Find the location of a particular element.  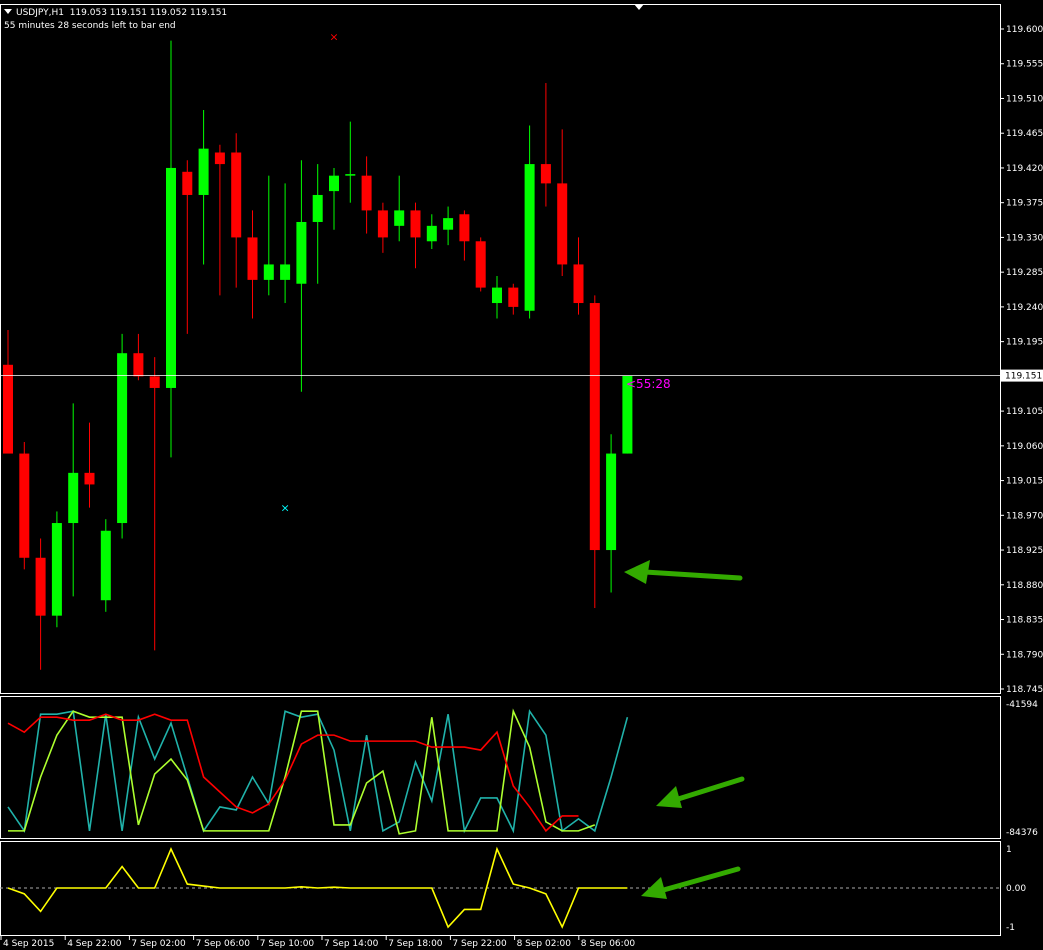

price-tick-label: 119.330 is located at coordinates (1024, 238).